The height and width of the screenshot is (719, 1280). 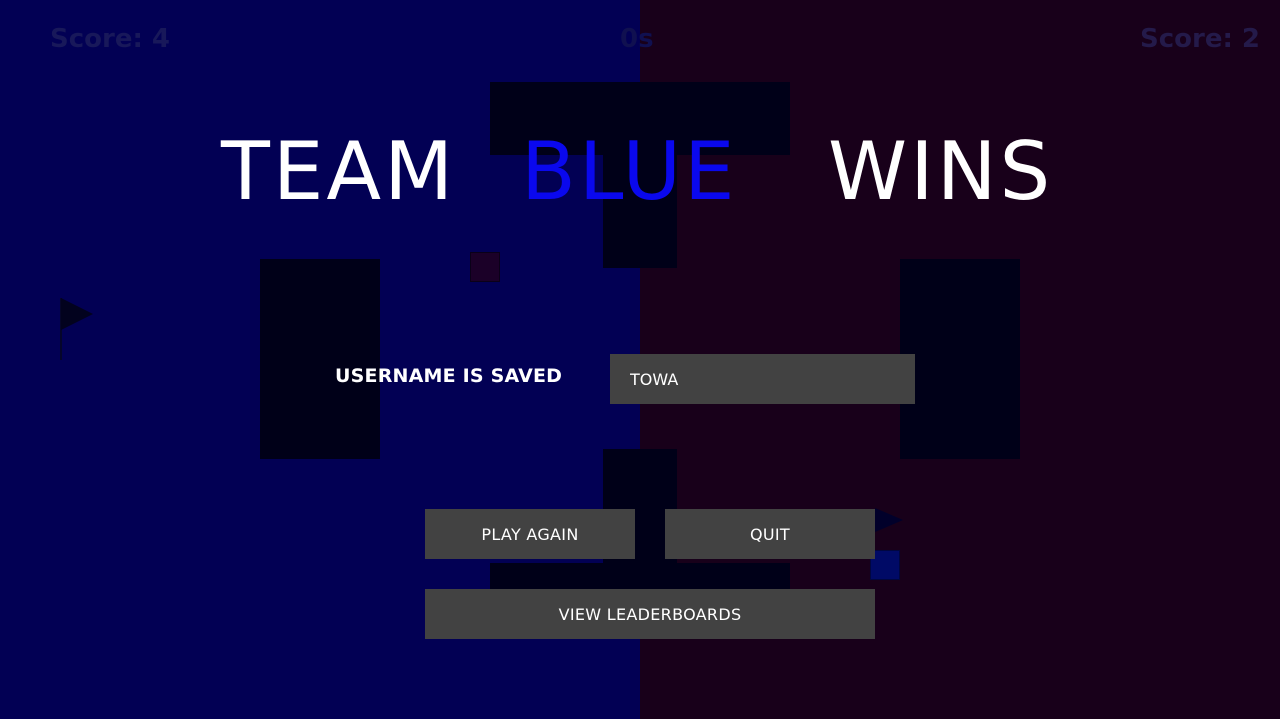 What do you see at coordinates (77, 314) in the screenshot?
I see `blue-flag-icon` at bounding box center [77, 314].